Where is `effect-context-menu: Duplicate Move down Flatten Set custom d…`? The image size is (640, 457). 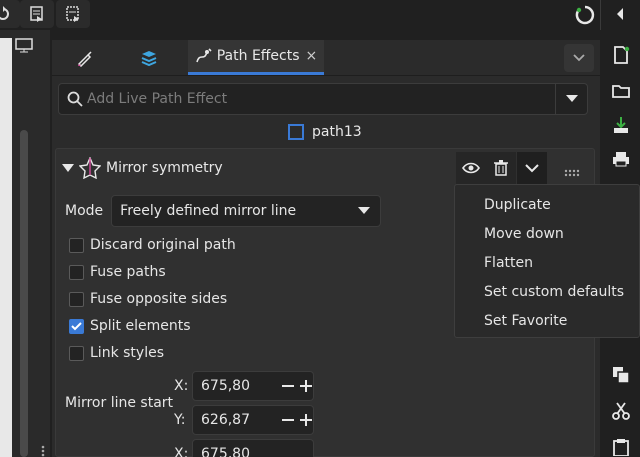
effect-context-menu: Duplicate Move down Flatten Set custom d… is located at coordinates (547, 261).